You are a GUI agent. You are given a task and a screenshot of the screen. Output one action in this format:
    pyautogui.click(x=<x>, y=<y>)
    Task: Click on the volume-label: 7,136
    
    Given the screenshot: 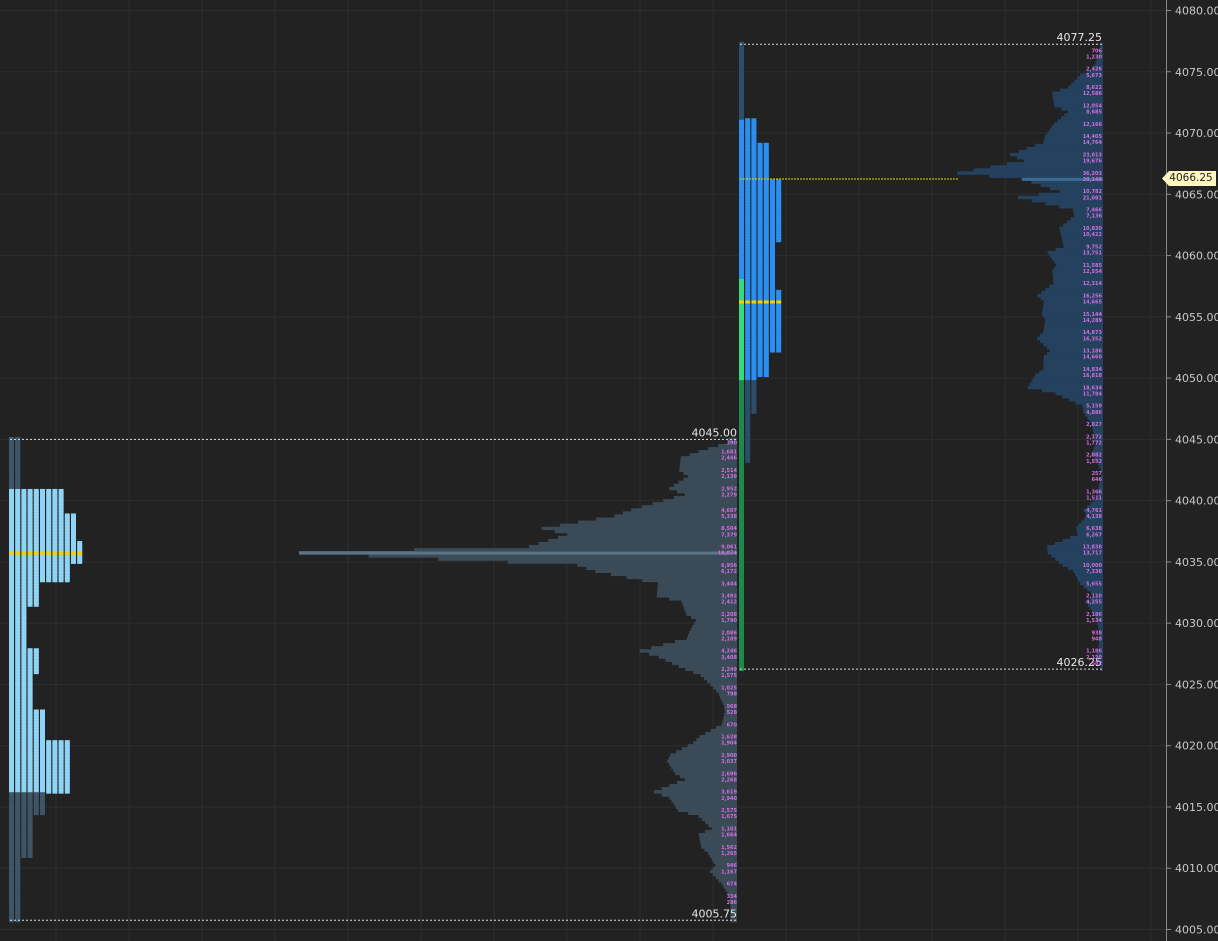 What is the action you would take?
    pyautogui.click(x=1094, y=217)
    